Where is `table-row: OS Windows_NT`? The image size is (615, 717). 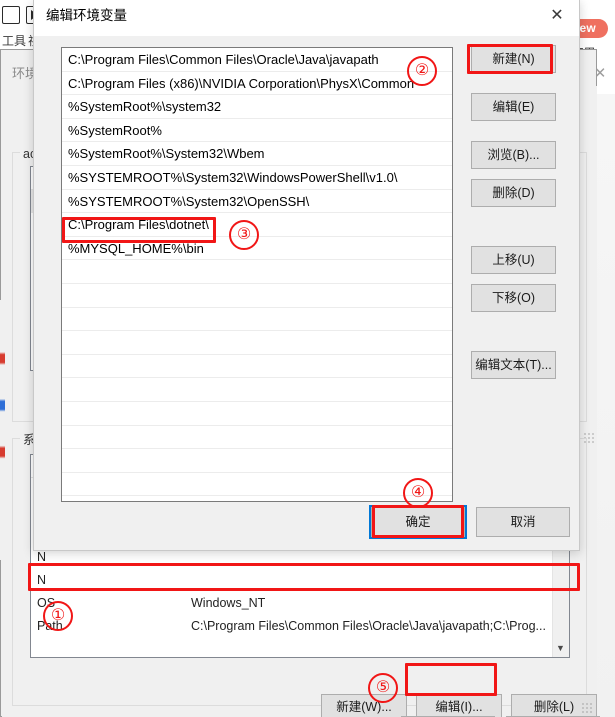
table-row: OS Windows_NT is located at coordinates (300, 604).